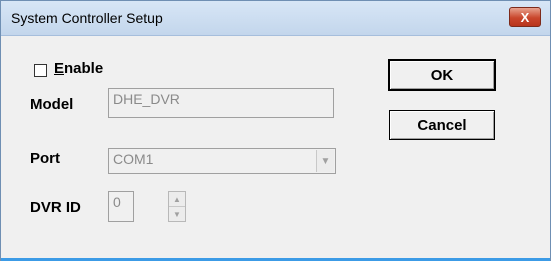 This screenshot has width=551, height=261. I want to click on dvr-id-field: 0, so click(121, 206).